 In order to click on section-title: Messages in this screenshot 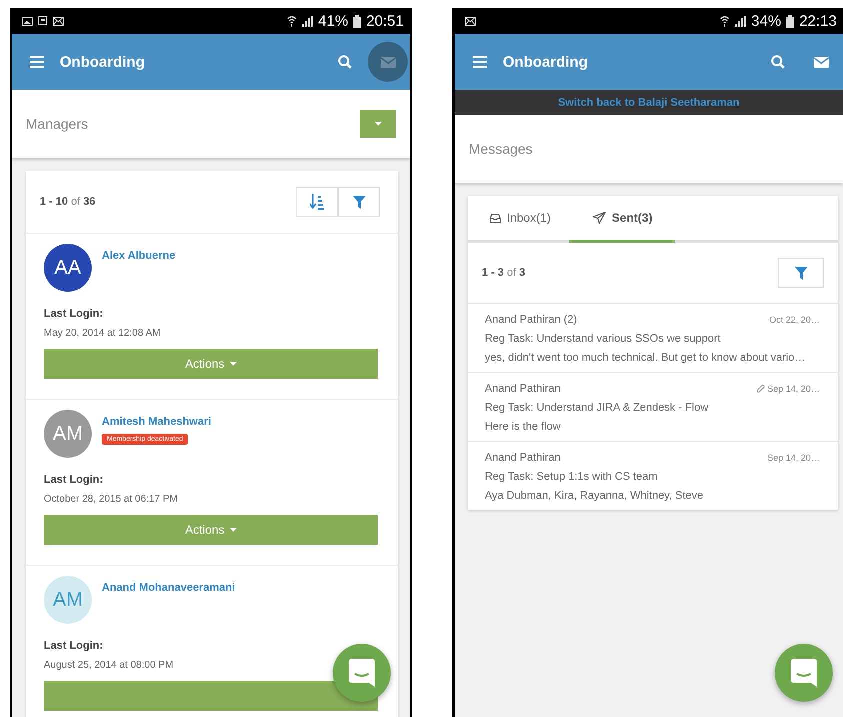, I will do `click(501, 149)`.